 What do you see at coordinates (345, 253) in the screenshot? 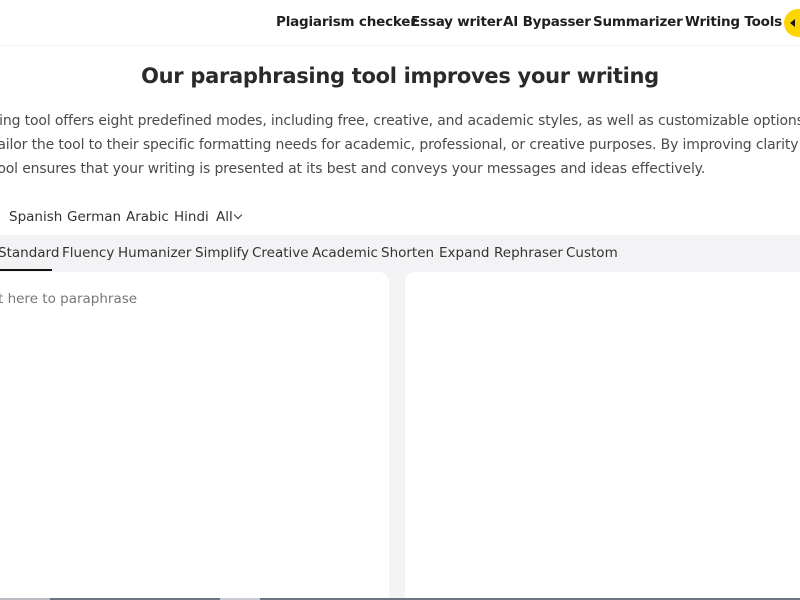
I see `tab-academic: Academic` at bounding box center [345, 253].